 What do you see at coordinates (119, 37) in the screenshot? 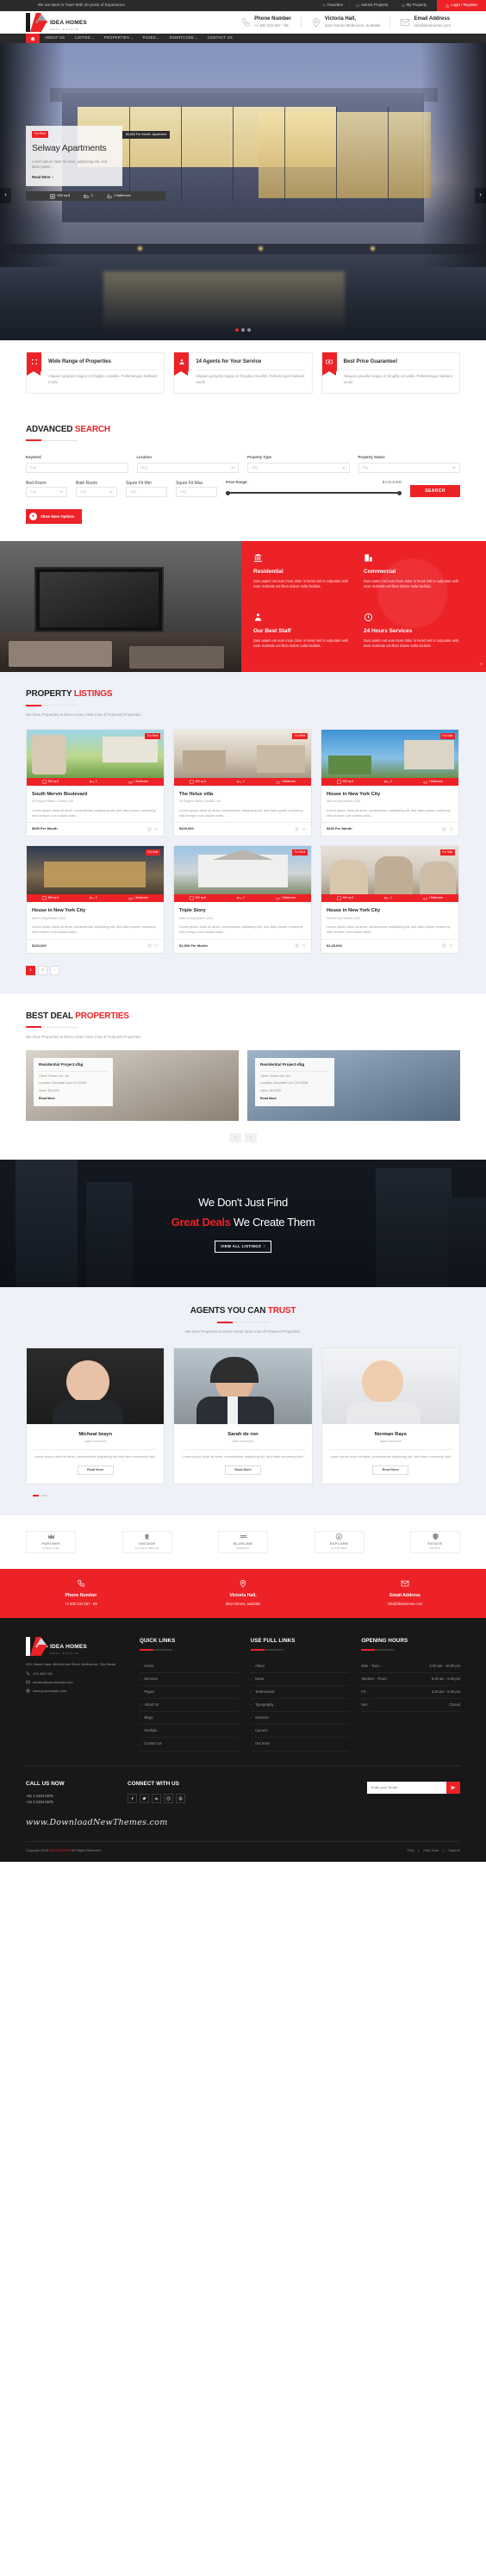
I see `nav-item-properties: PROPERTIES` at bounding box center [119, 37].